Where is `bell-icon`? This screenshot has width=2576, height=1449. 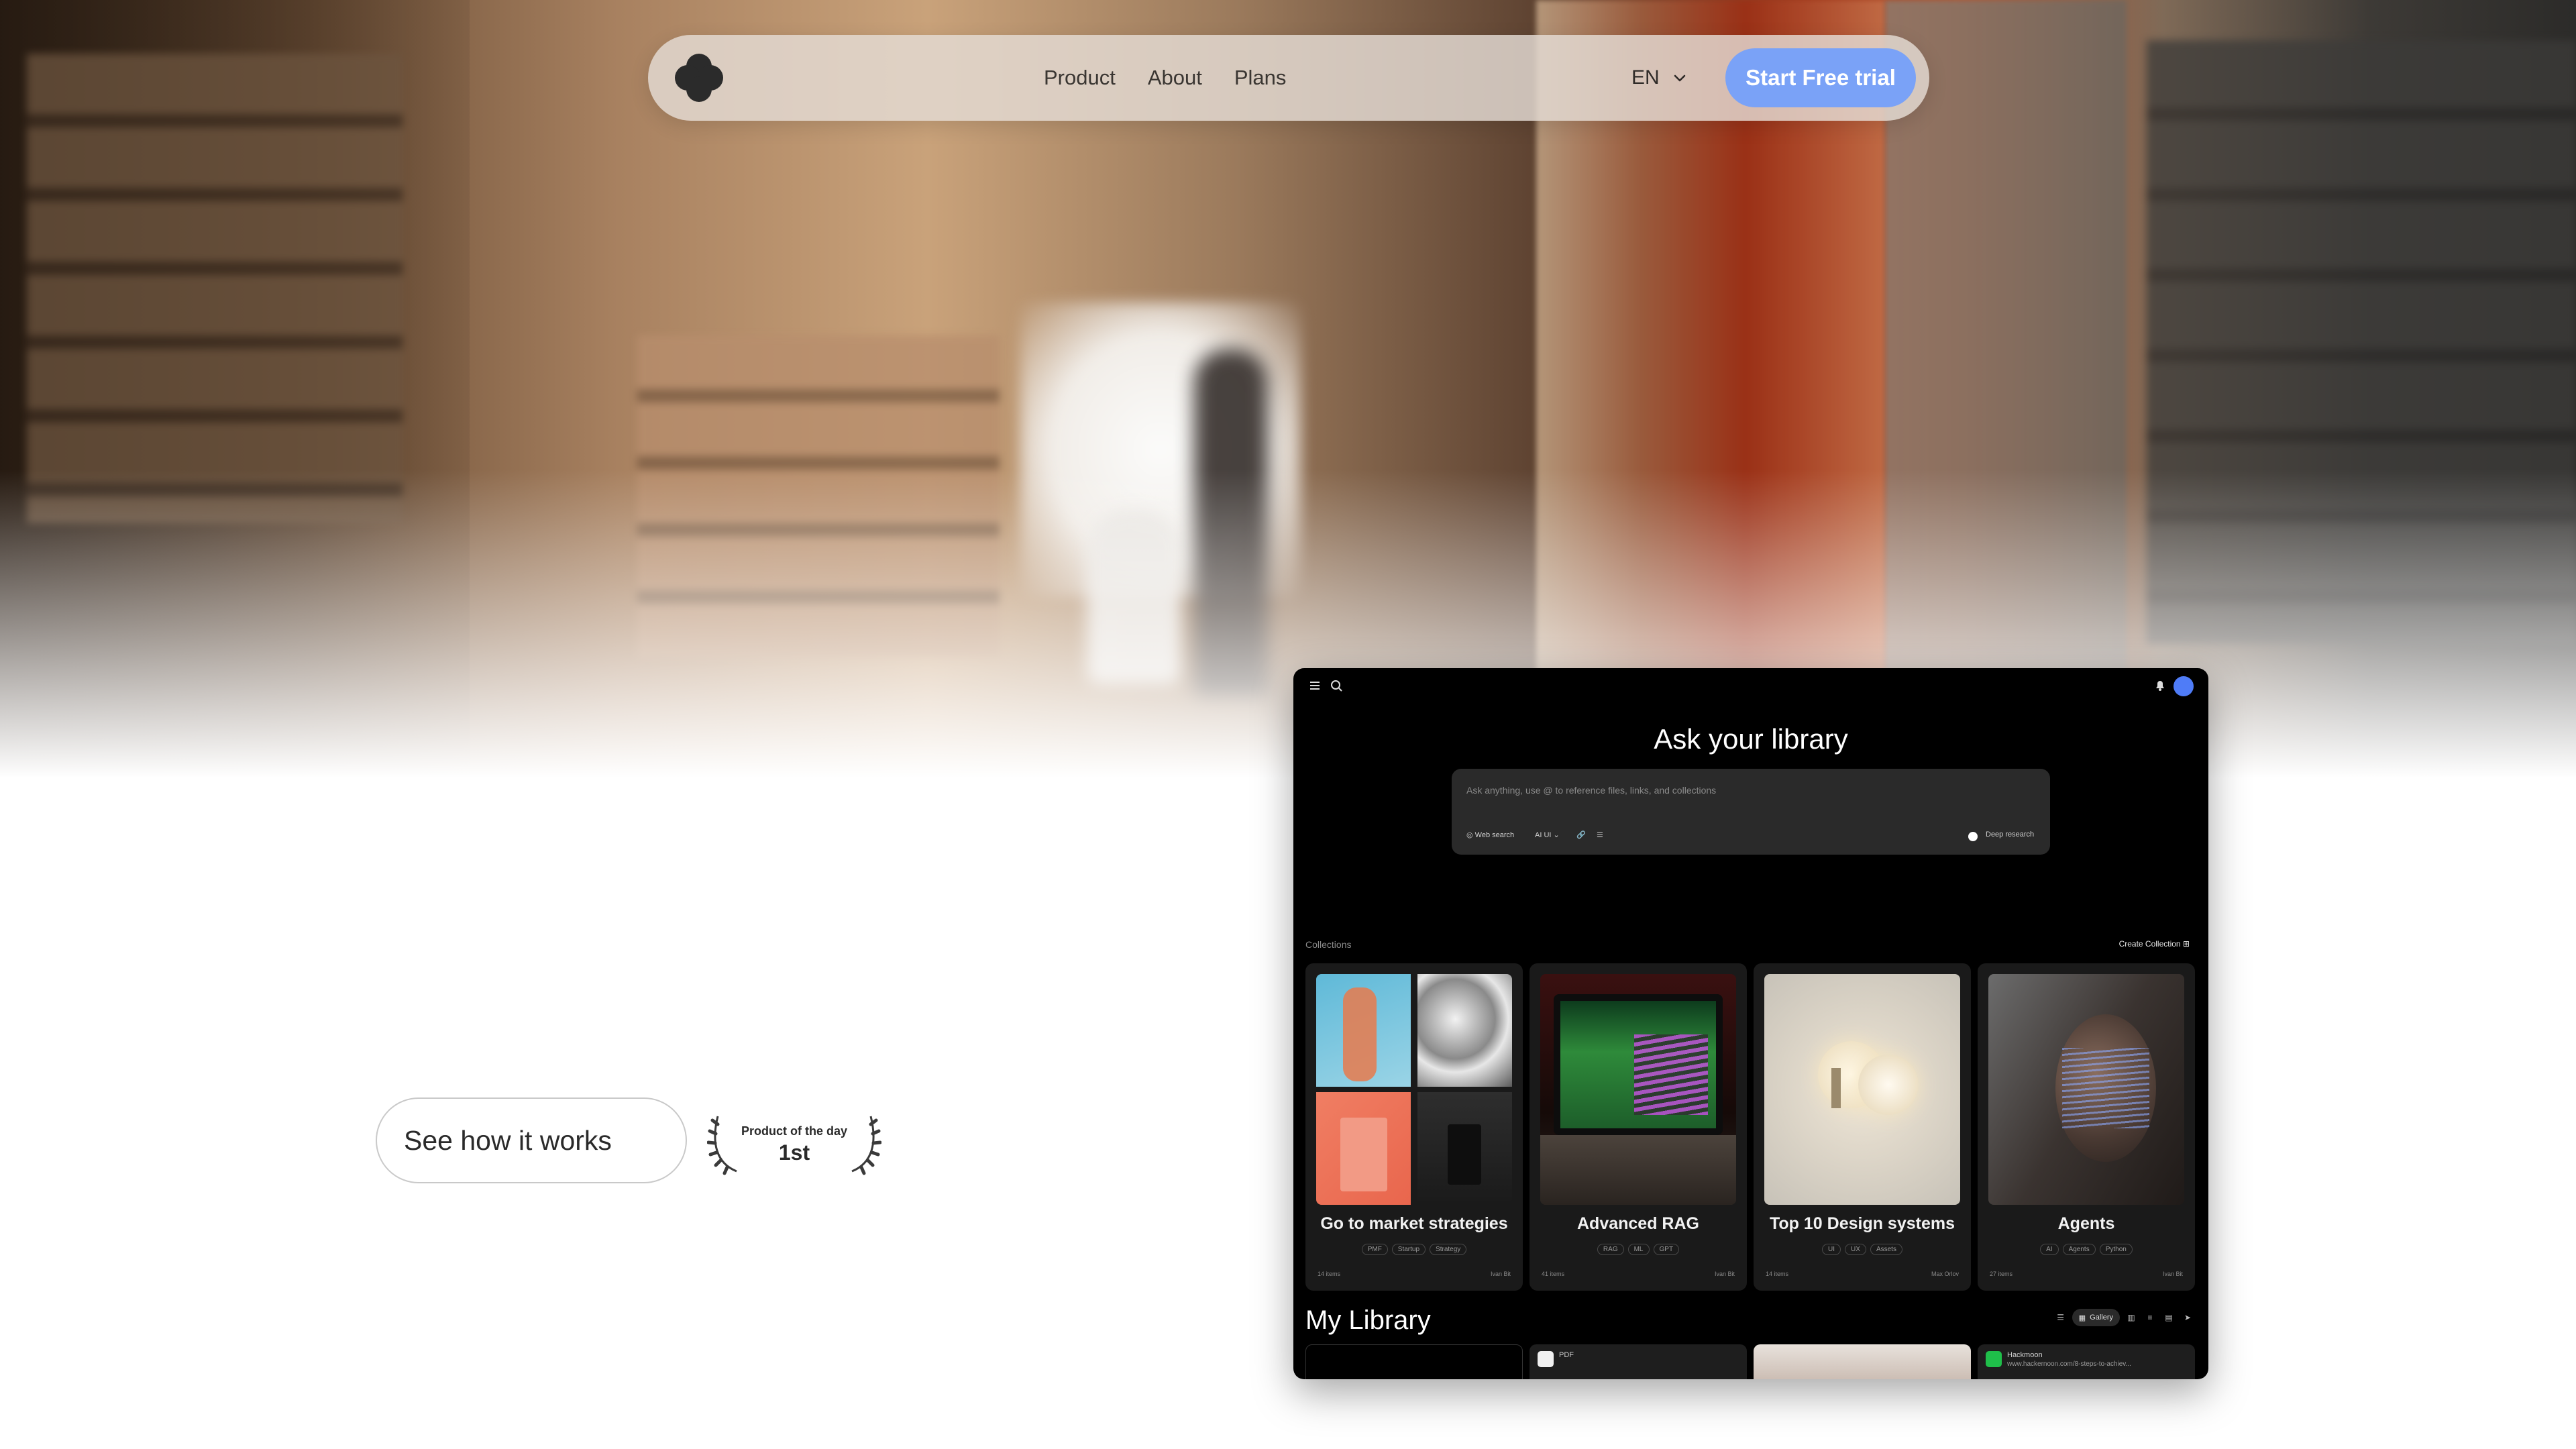
bell-icon is located at coordinates (2160, 686).